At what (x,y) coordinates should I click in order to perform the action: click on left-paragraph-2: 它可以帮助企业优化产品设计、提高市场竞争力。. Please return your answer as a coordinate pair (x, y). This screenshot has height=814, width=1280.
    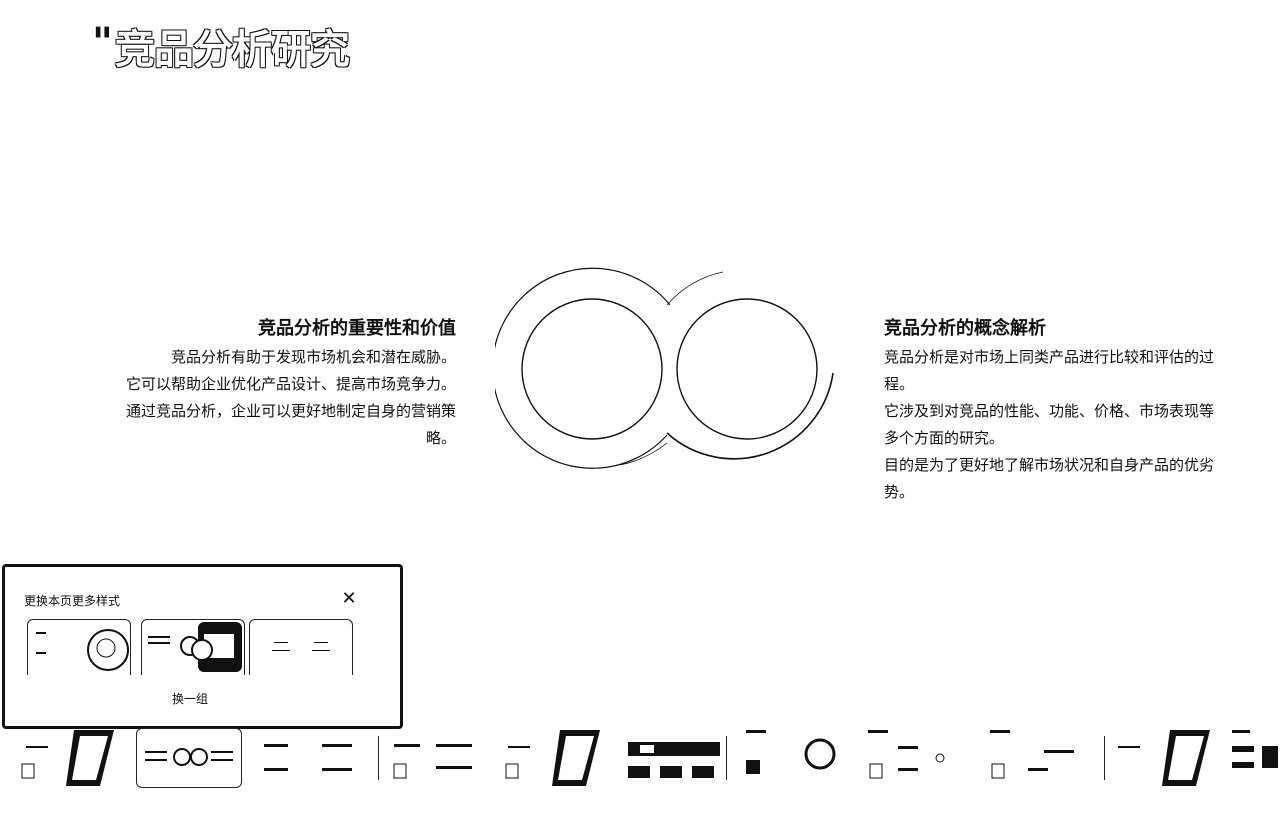
    Looking at the image, I should click on (291, 384).